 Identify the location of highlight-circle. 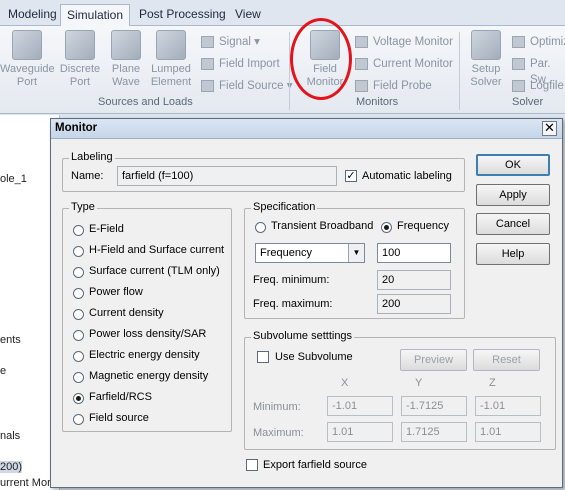
(321, 59).